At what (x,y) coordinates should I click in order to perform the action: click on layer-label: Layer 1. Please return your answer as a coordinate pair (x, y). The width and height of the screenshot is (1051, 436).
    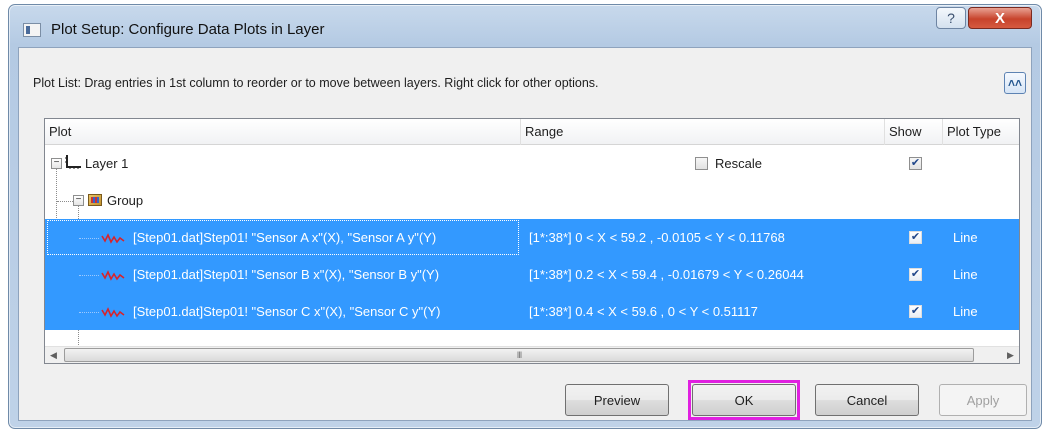
    Looking at the image, I should click on (107, 163).